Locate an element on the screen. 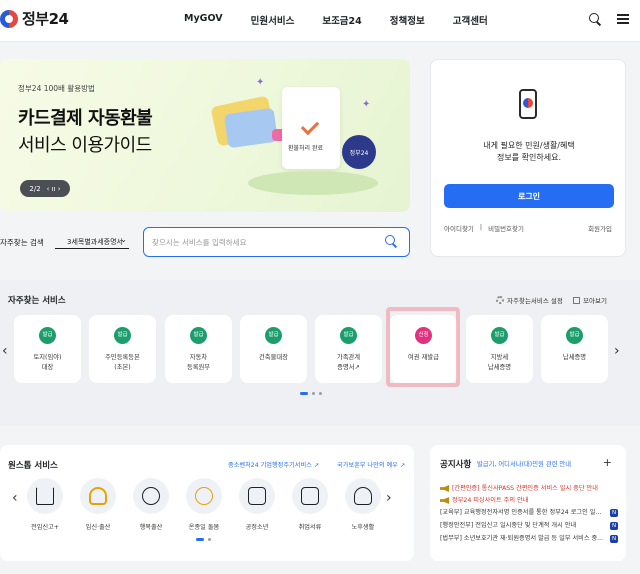 Image resolution: width=640 pixels, height=574 pixels. briefcase-icon is located at coordinates (310, 496).